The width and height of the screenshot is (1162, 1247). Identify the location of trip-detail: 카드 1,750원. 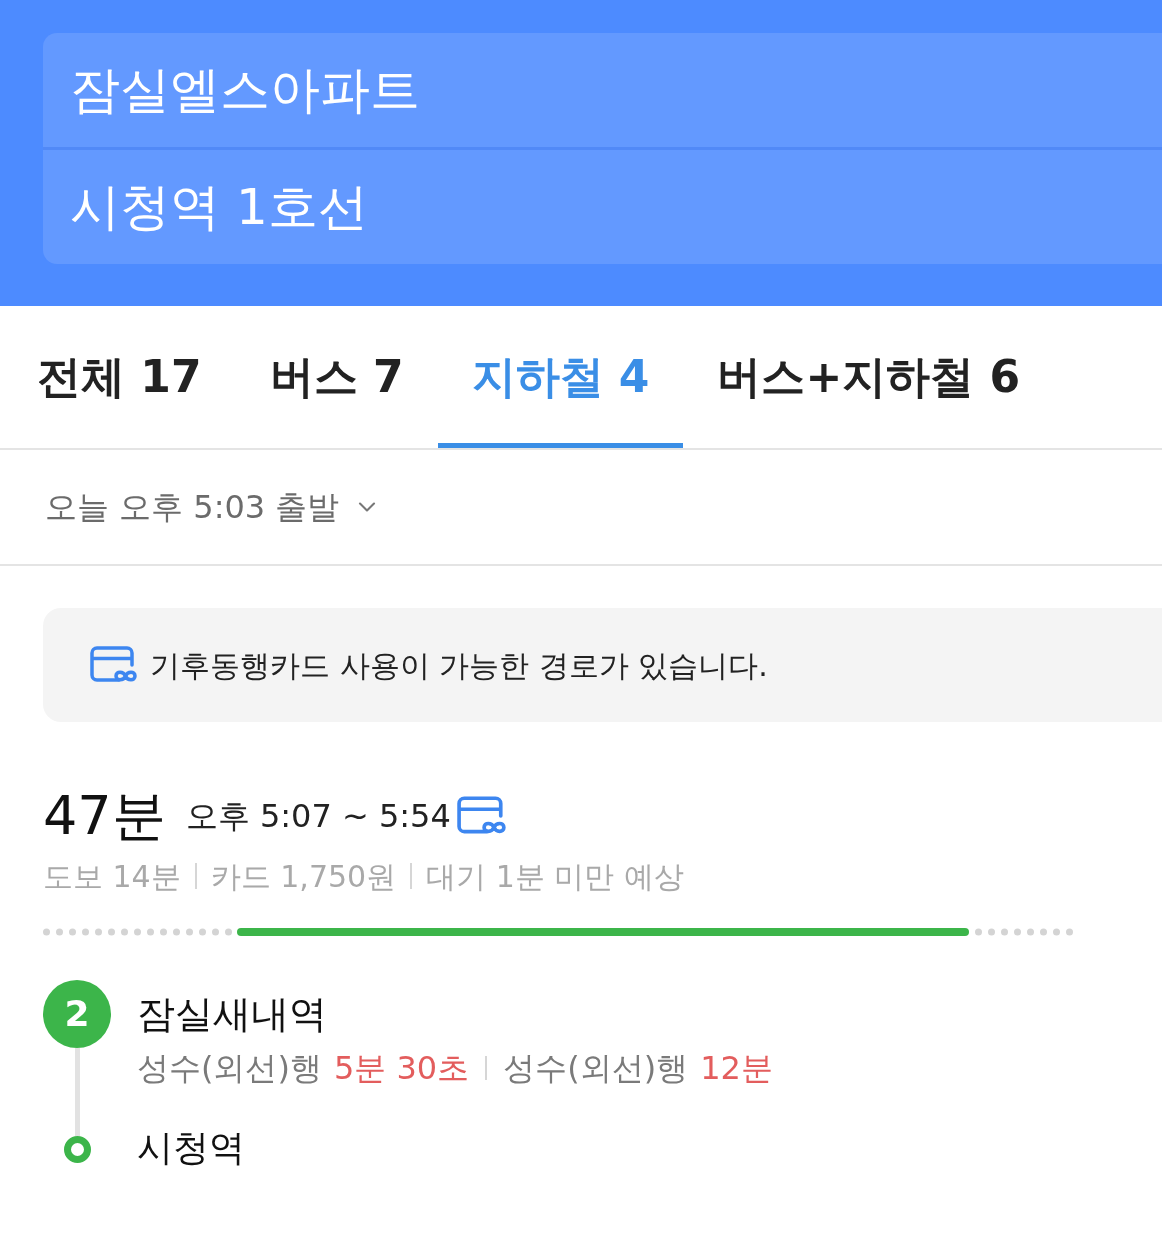
(303, 876).